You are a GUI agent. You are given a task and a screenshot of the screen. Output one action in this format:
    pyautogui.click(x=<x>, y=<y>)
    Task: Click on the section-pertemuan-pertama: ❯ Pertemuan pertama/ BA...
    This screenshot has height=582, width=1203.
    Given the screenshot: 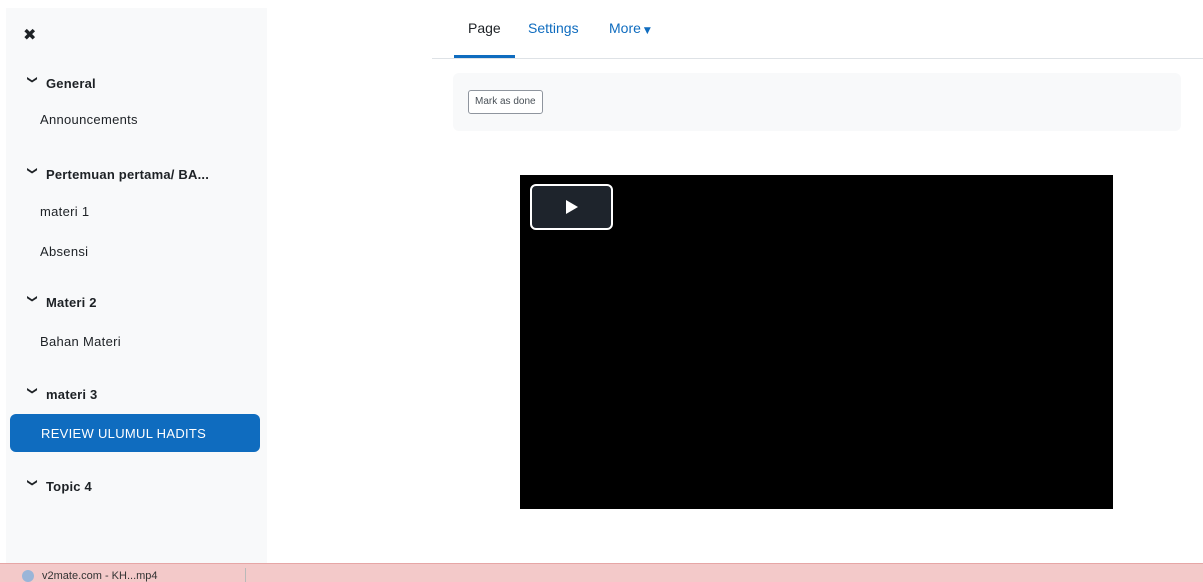 What is the action you would take?
    pyautogui.click(x=116, y=174)
    